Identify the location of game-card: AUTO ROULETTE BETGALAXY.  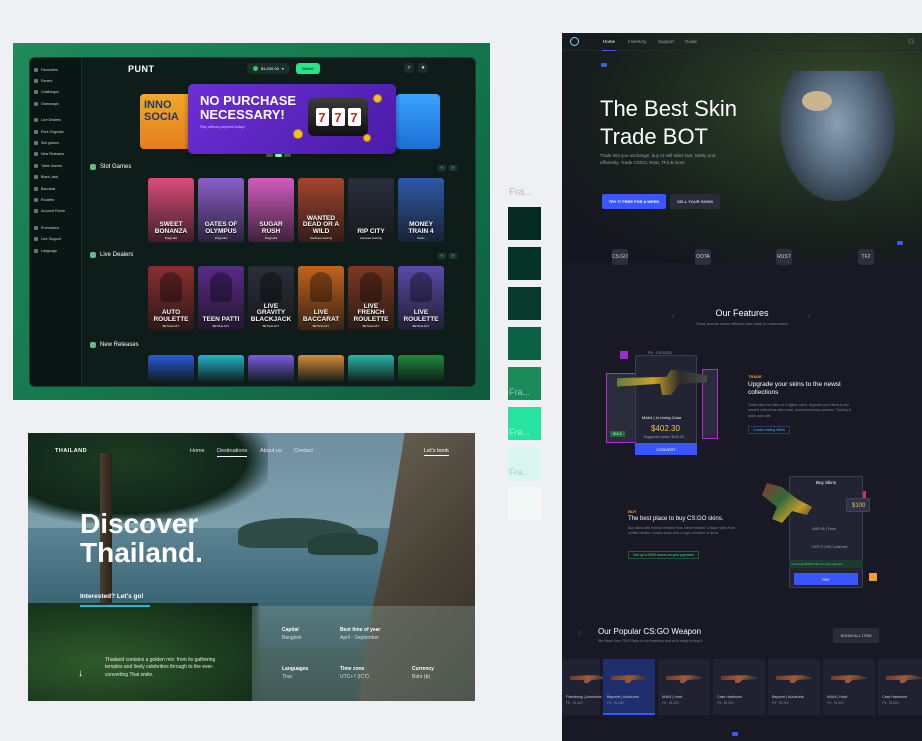
(171, 298).